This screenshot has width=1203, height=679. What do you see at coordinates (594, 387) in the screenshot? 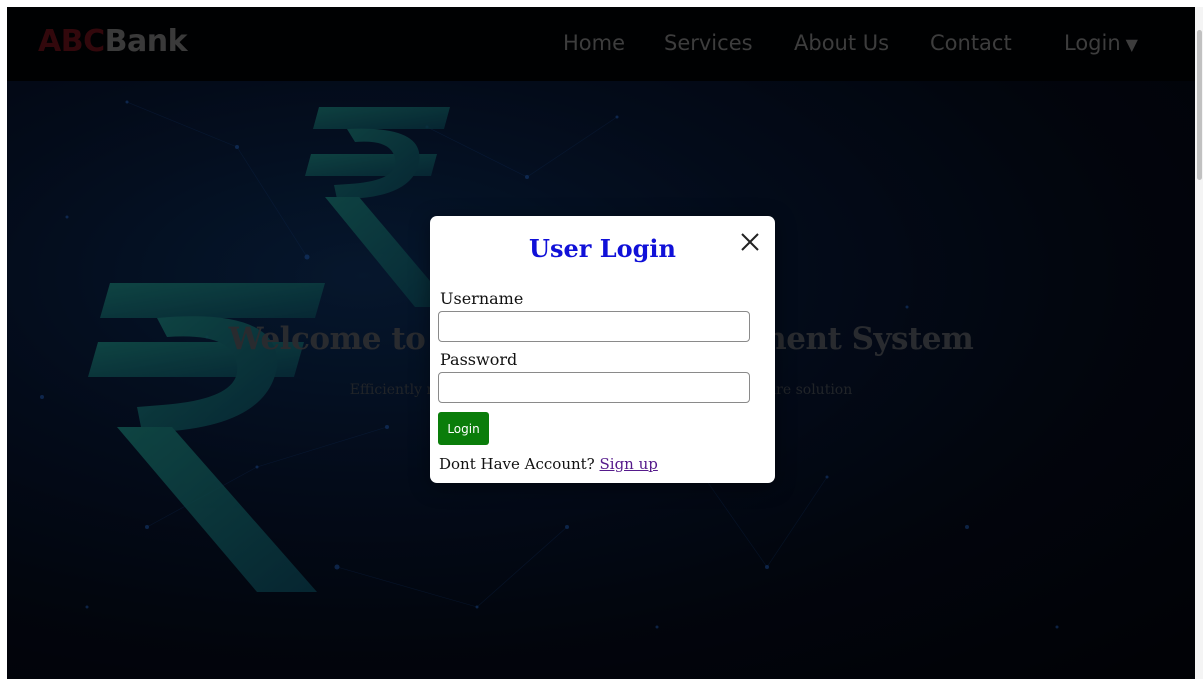
I see `password-input` at bounding box center [594, 387].